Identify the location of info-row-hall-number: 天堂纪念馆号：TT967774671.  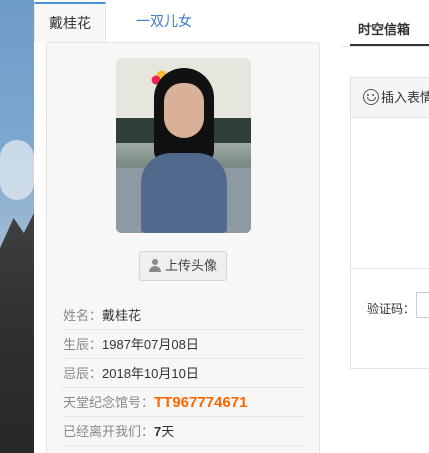
(184, 402).